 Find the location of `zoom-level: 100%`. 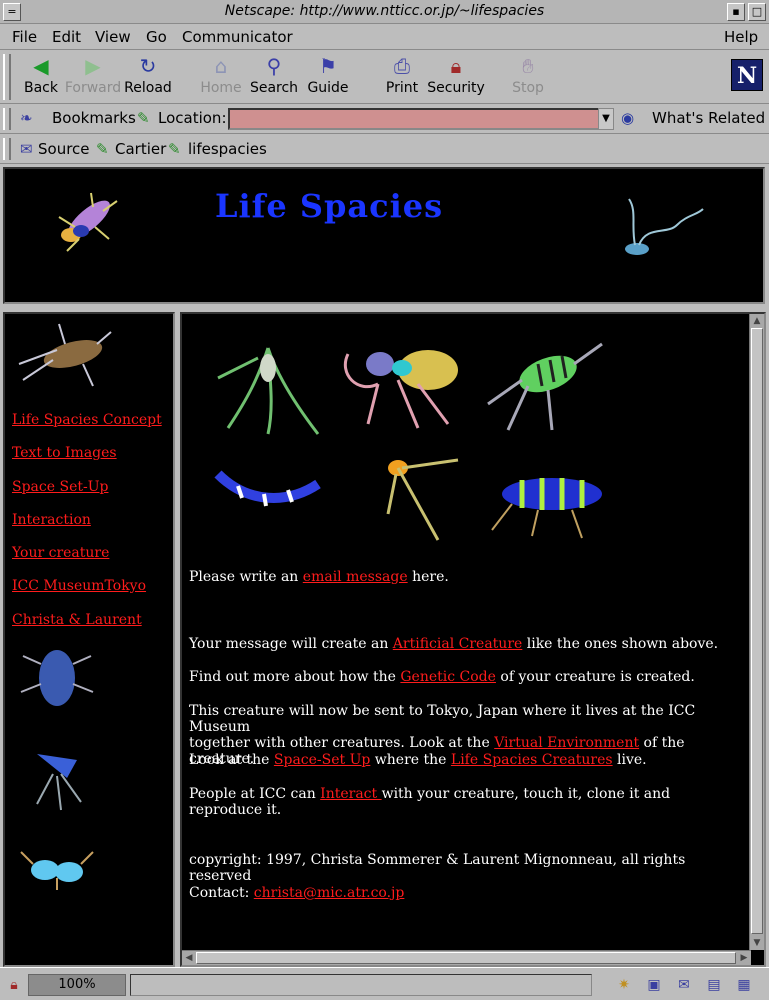

zoom-level: 100% is located at coordinates (77, 985).